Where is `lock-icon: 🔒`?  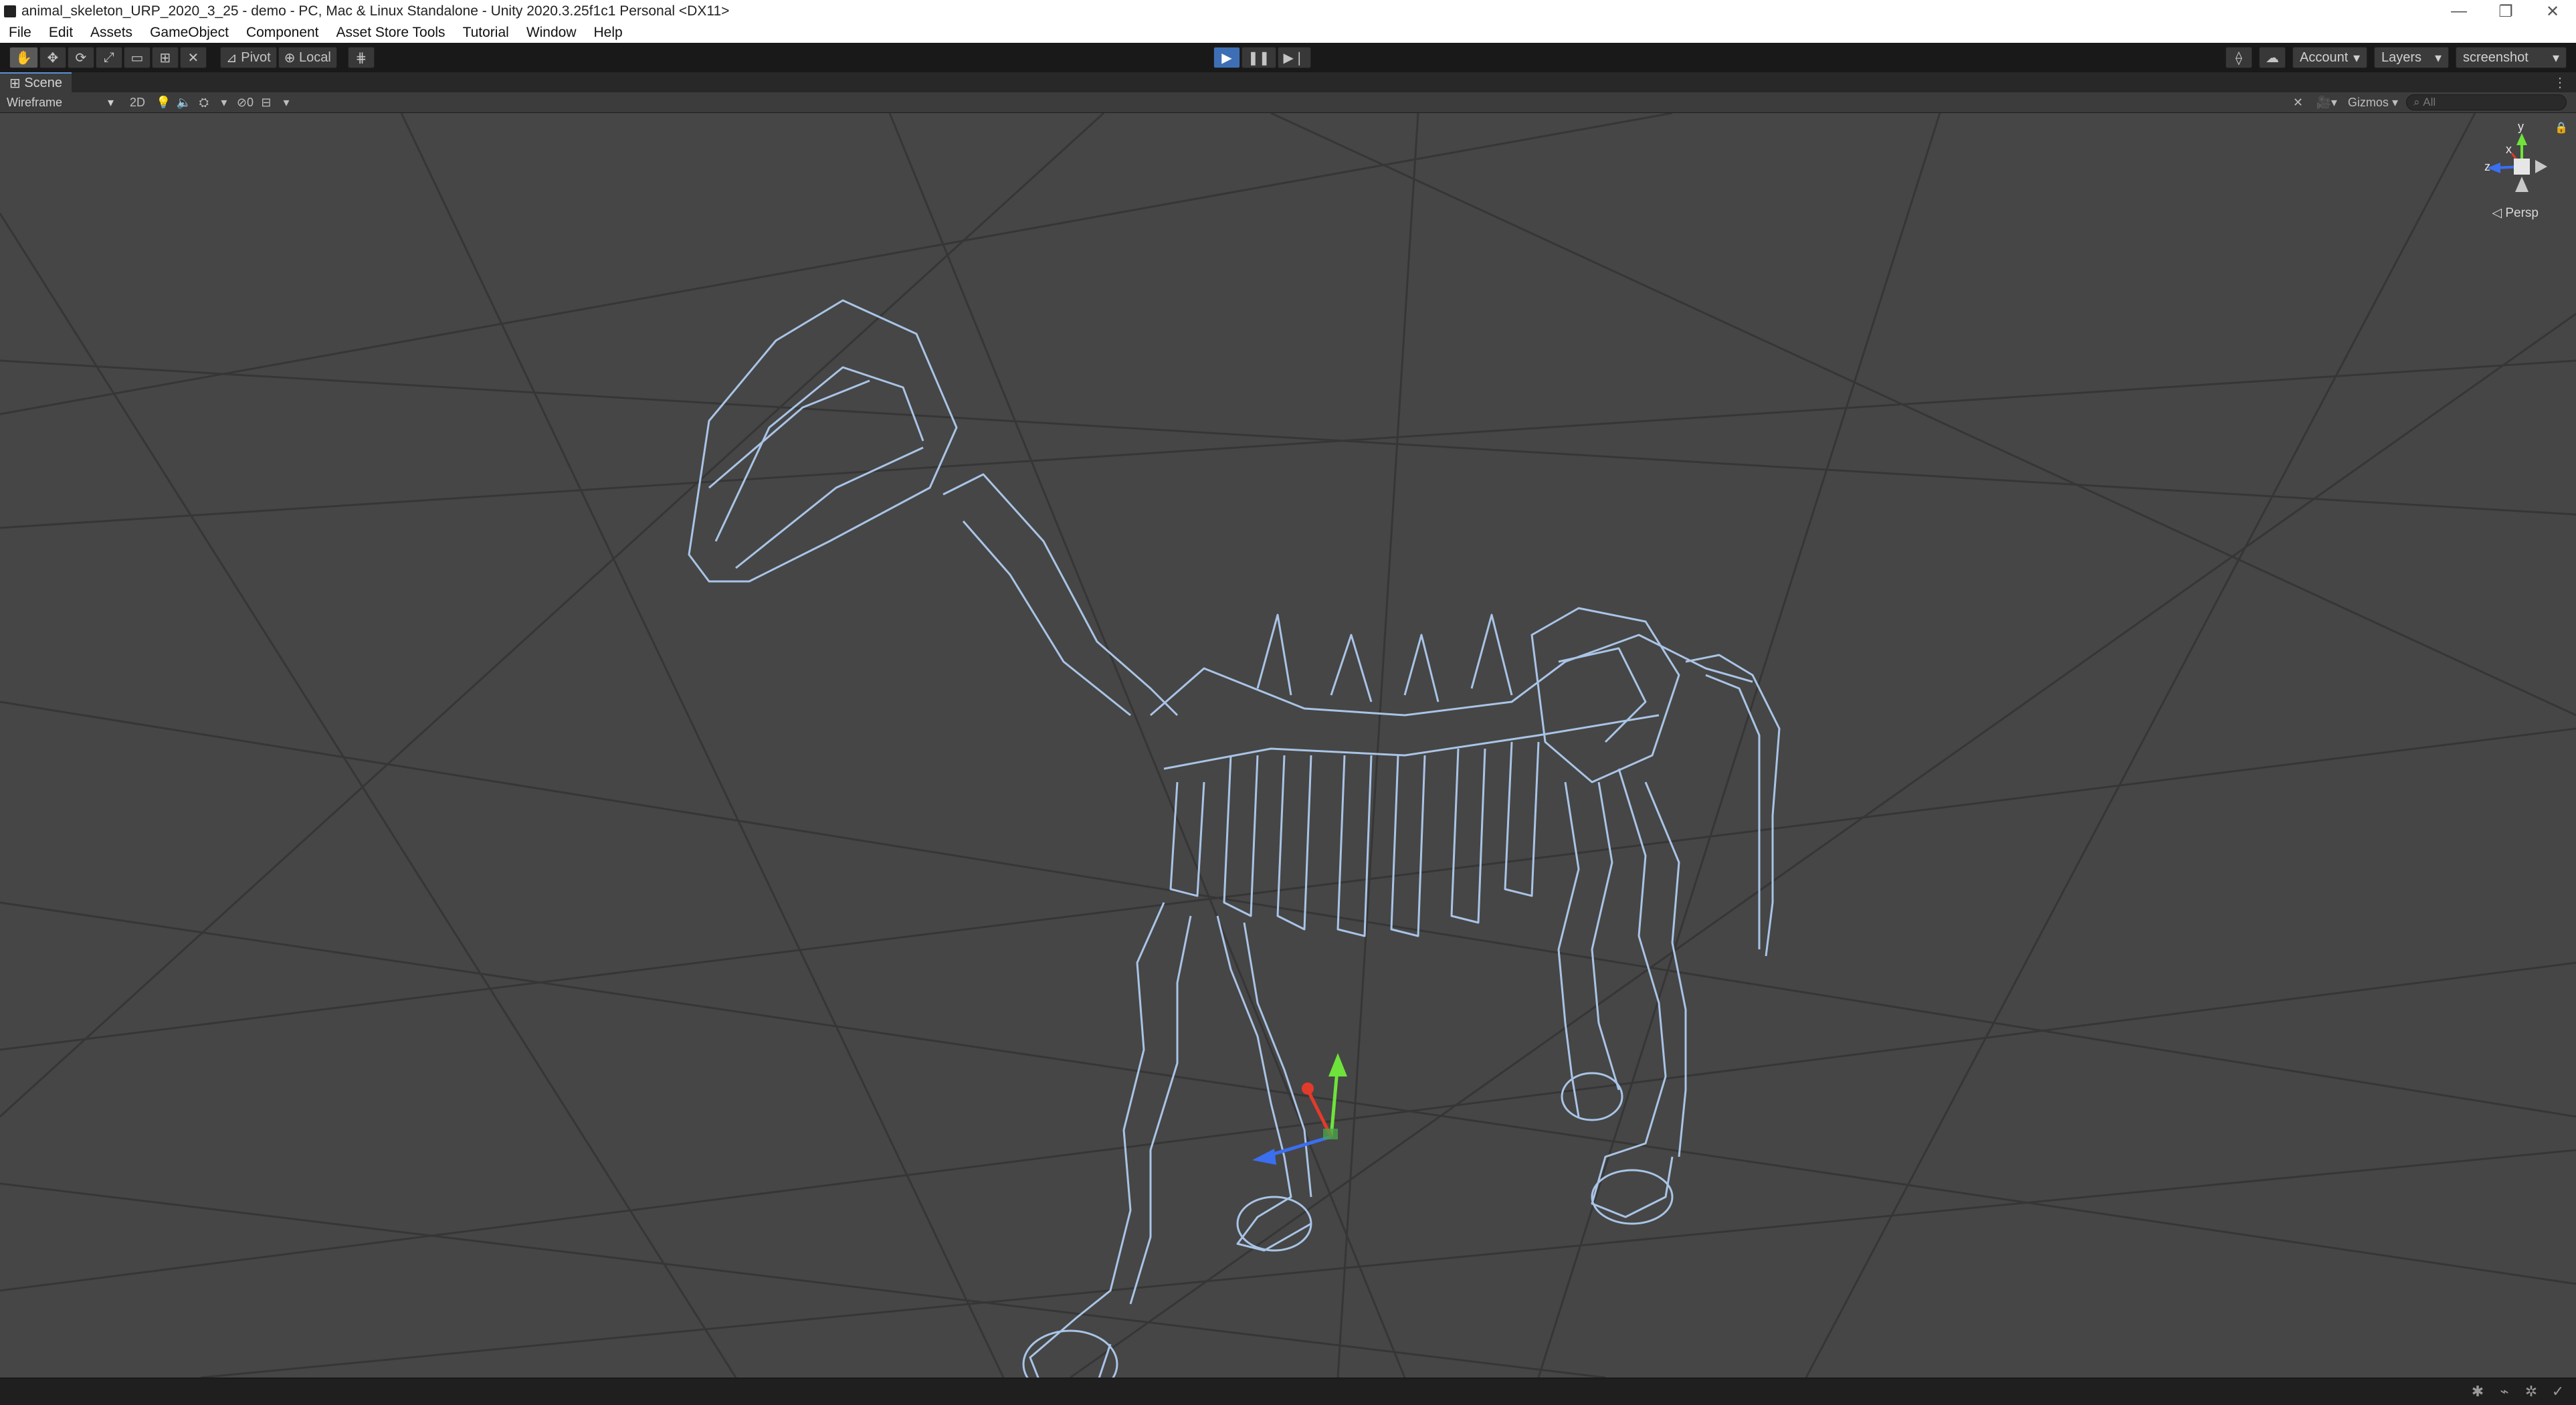 lock-icon: 🔒 is located at coordinates (2561, 127).